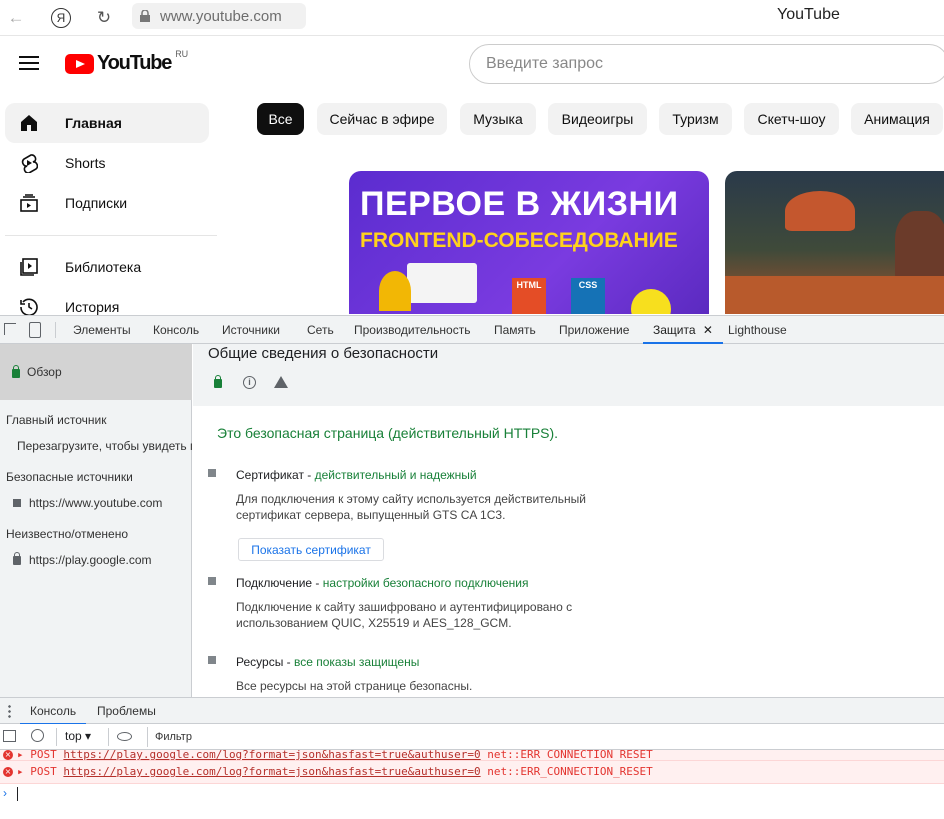 Image resolution: width=944 pixels, height=819 pixels. I want to click on address-bar: www.youtube.com, so click(219, 16).